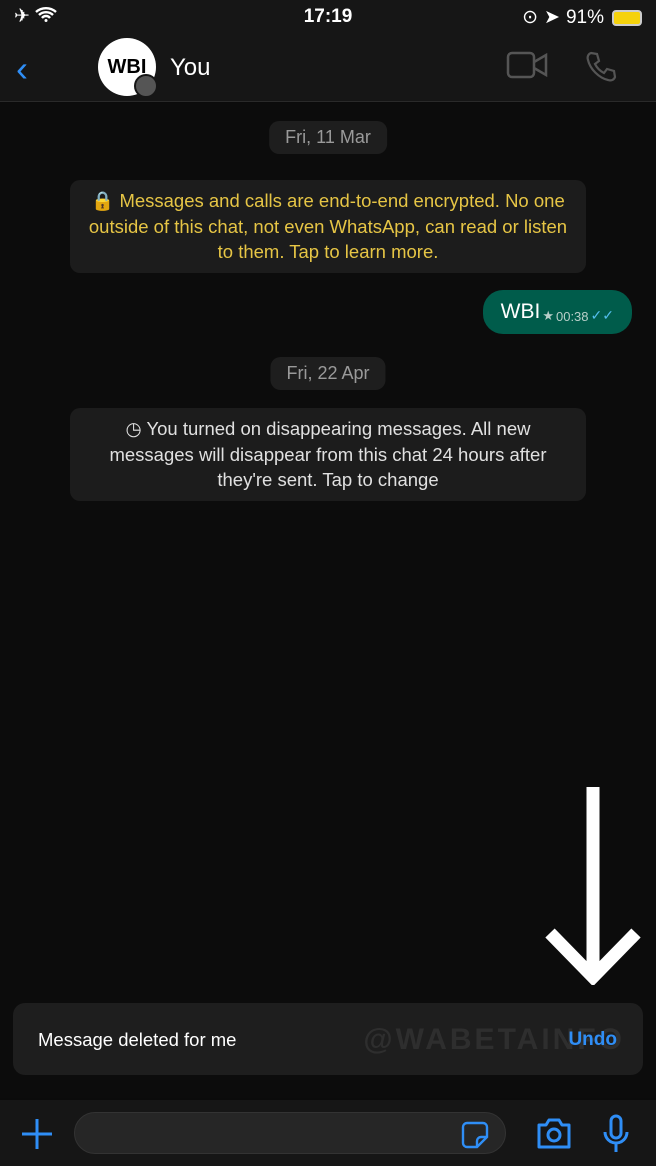 The height and width of the screenshot is (1166, 656). Describe the element at coordinates (527, 65) in the screenshot. I see `video-call-icon` at that location.